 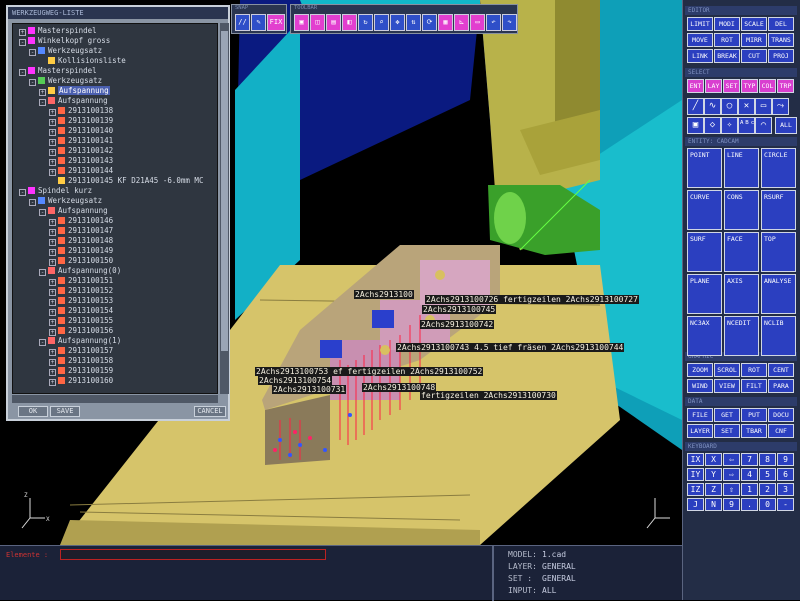 I want to click on entity-nclib-button: NCLIB, so click(x=778, y=336).